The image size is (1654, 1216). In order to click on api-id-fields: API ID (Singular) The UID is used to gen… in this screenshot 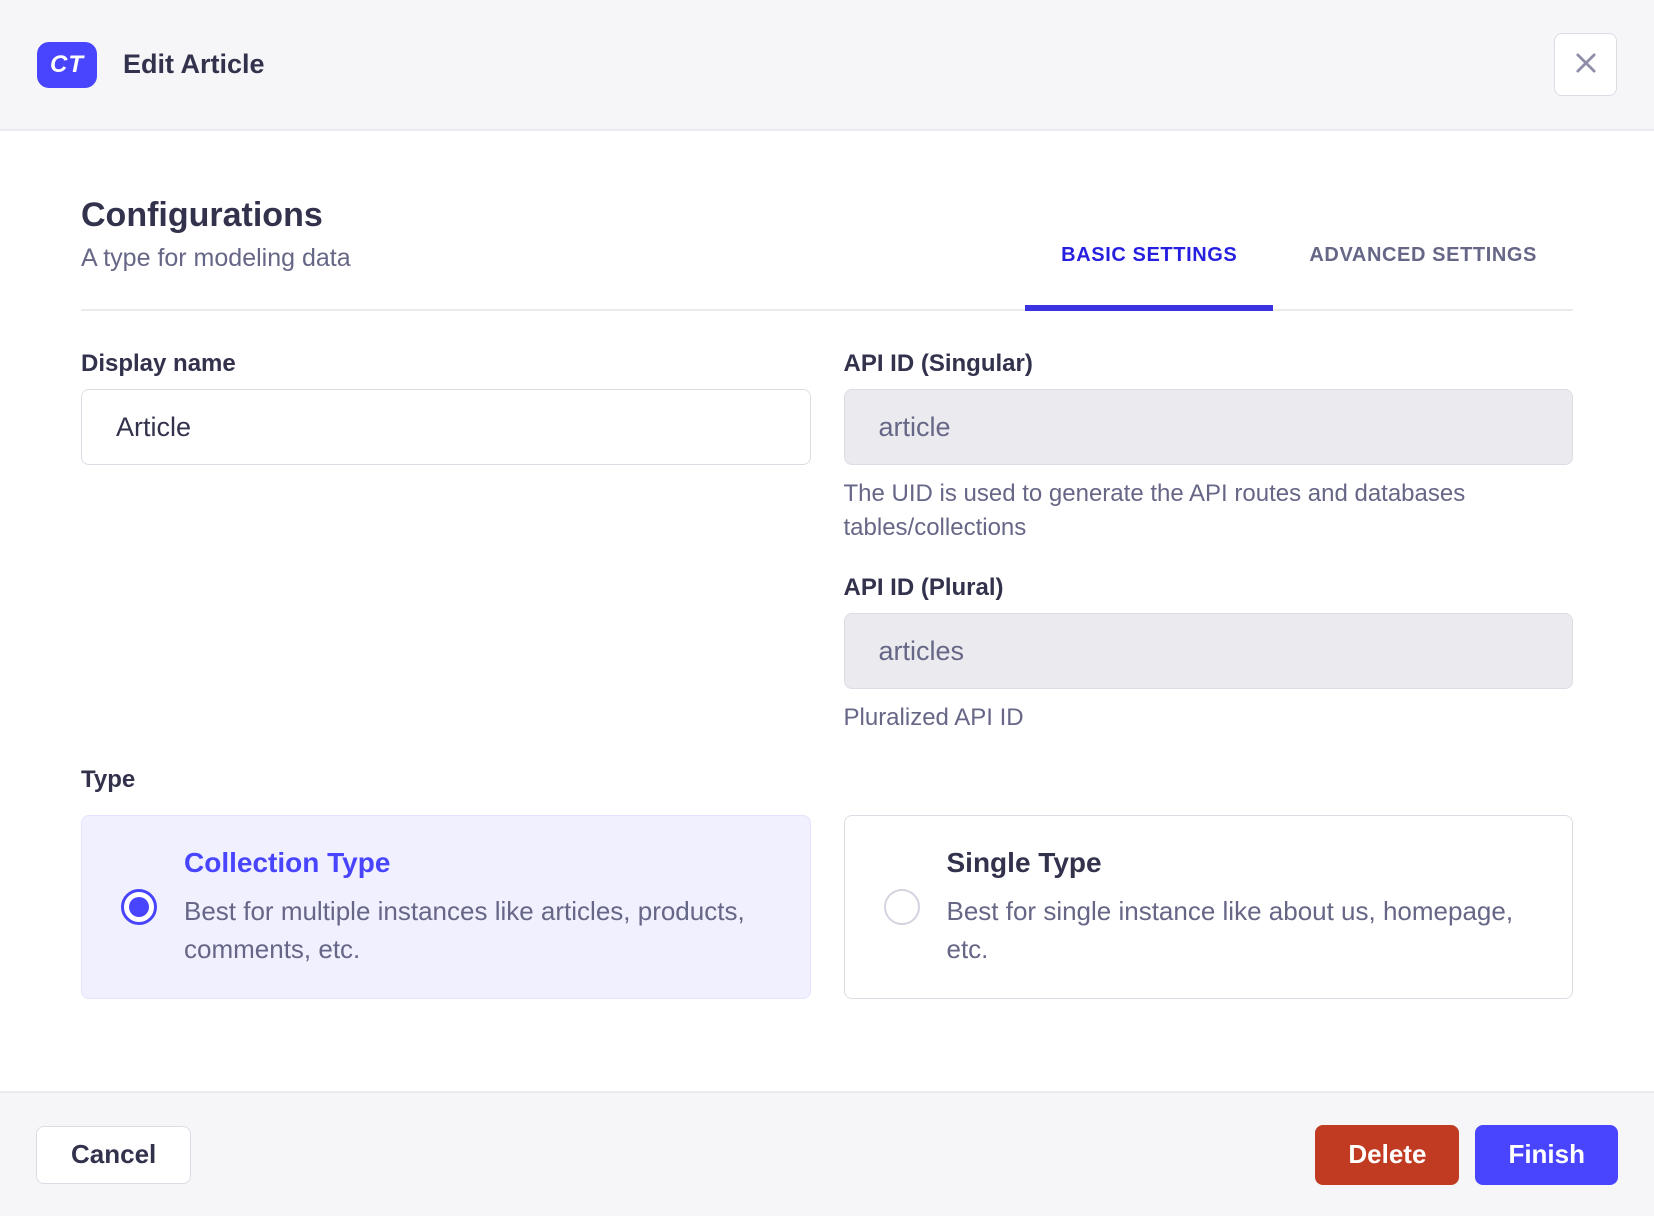, I will do `click(1208, 542)`.